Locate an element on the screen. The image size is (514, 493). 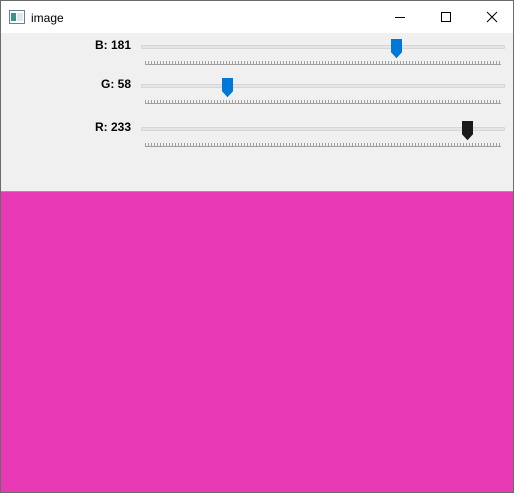
minimize-button is located at coordinates (400, 17).